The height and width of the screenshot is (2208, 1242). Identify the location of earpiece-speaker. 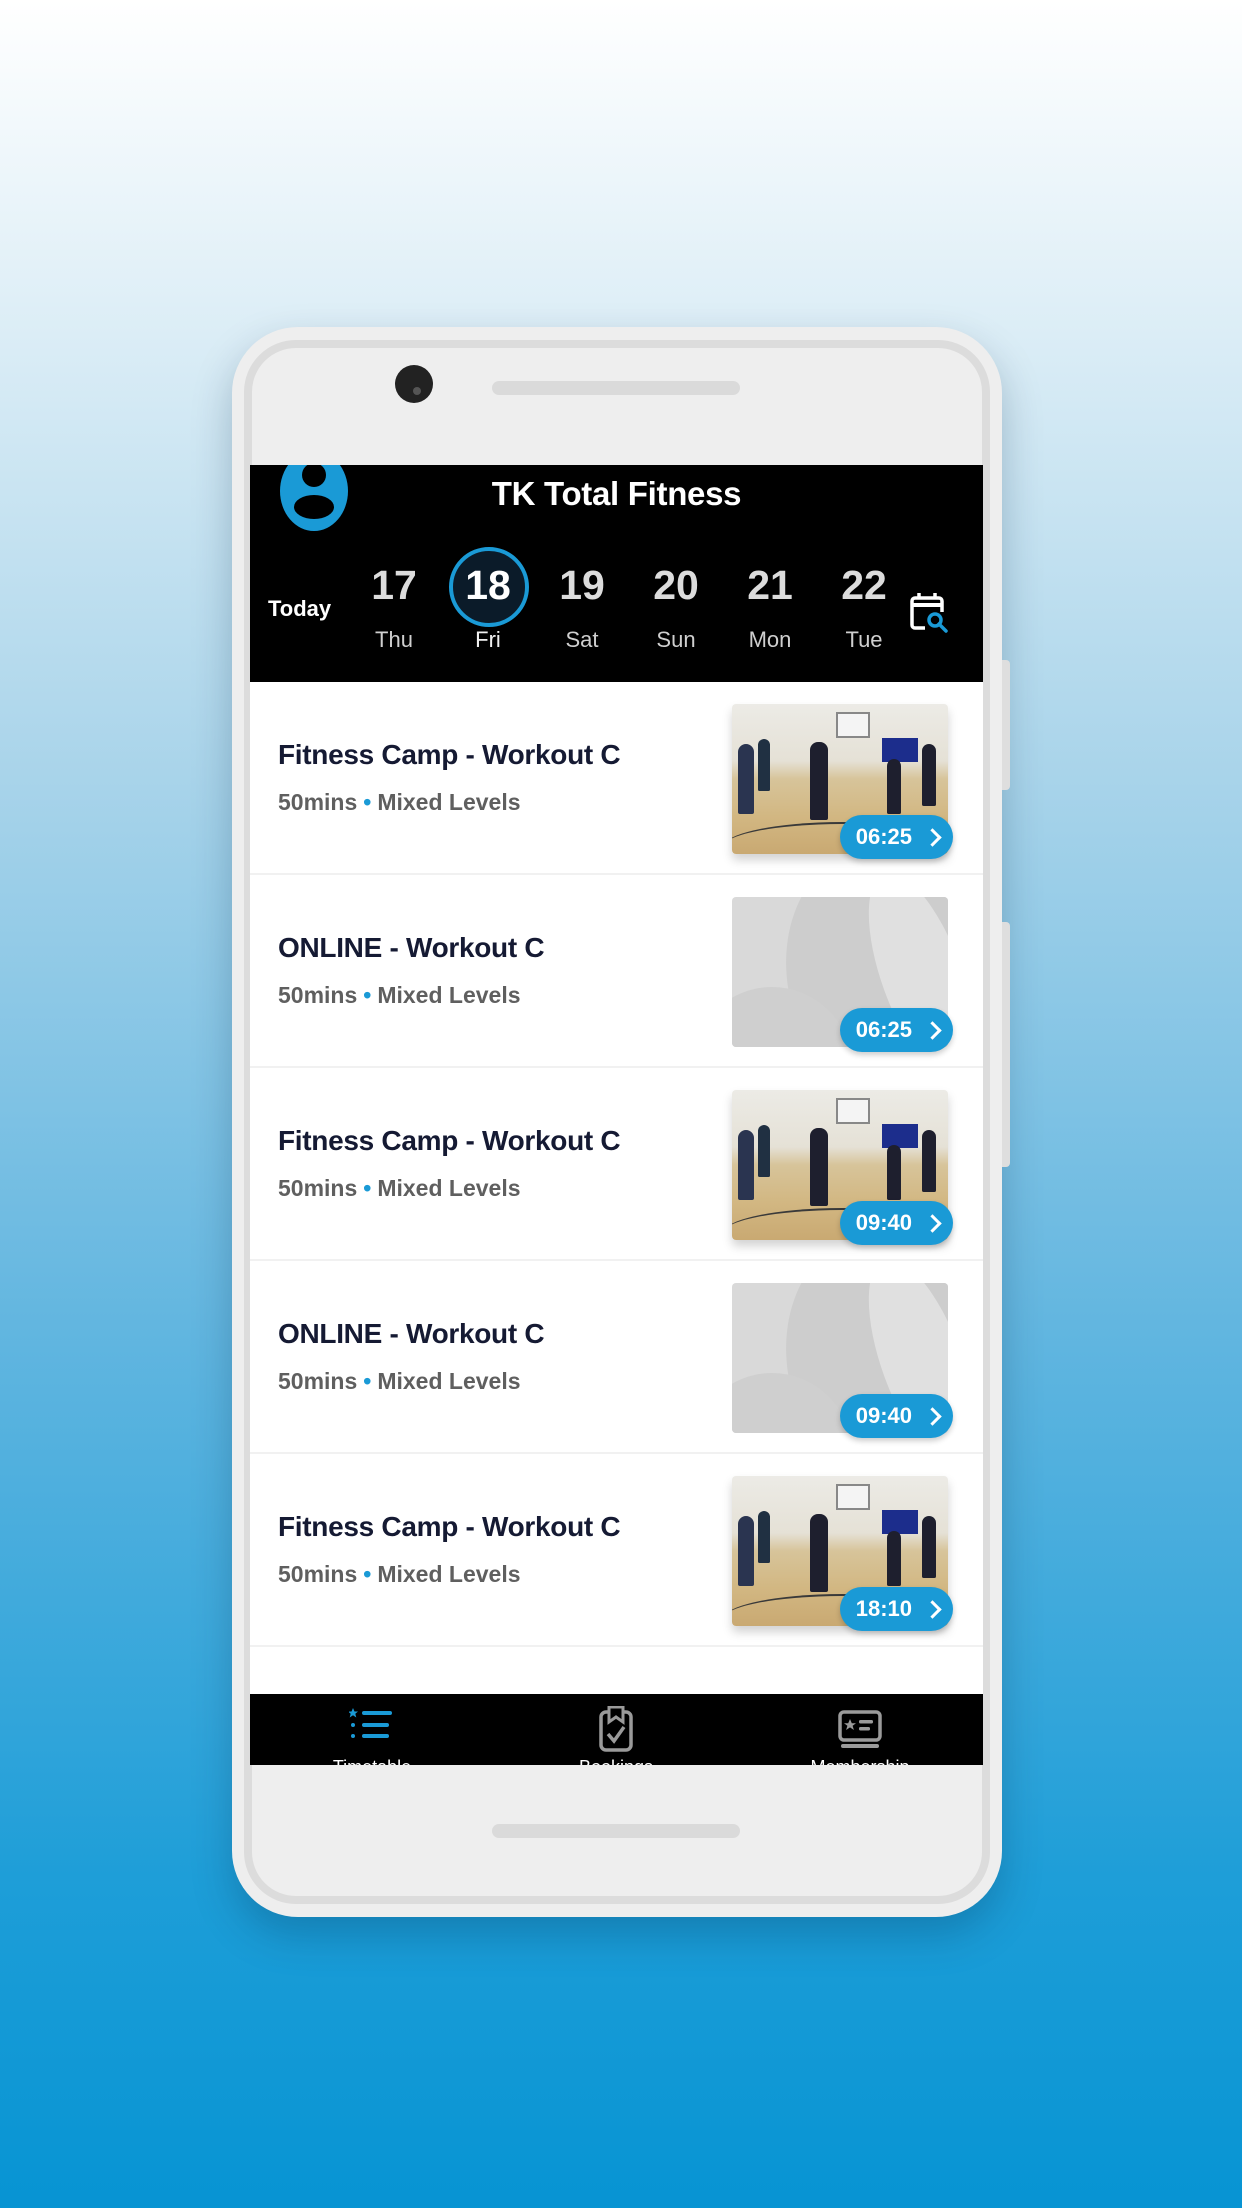
(616, 388).